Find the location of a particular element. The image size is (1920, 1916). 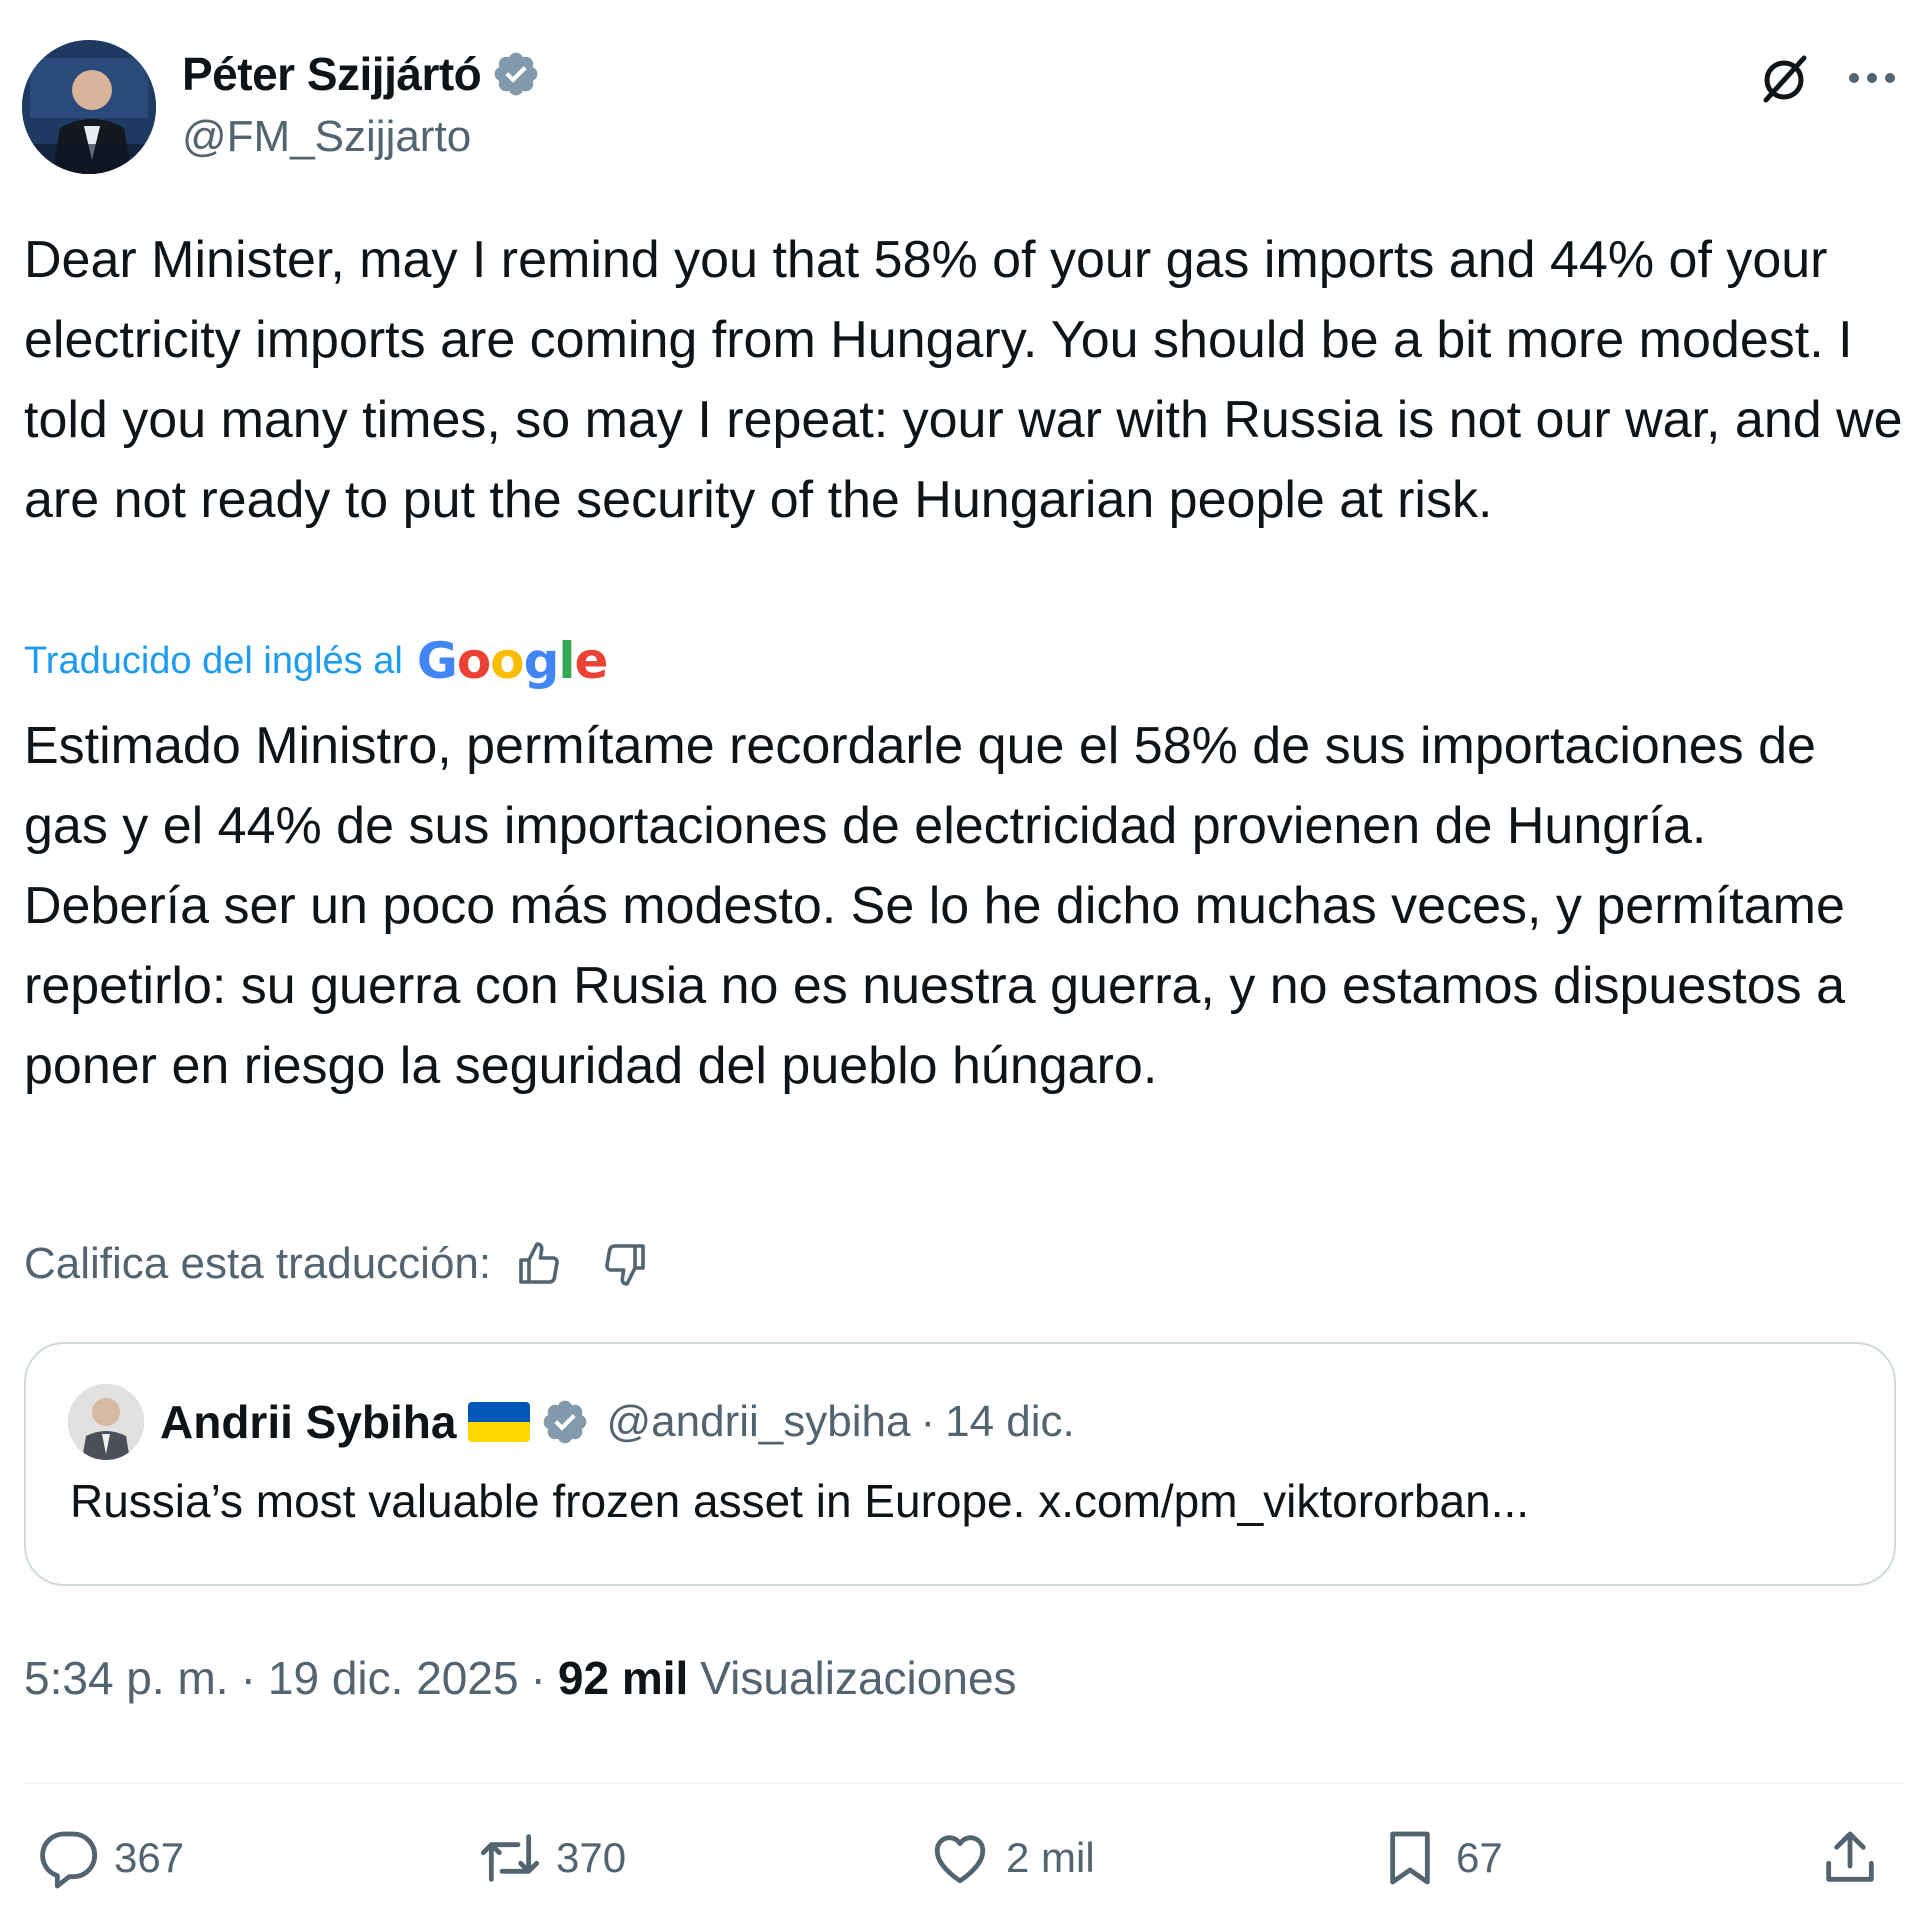

heart-icon is located at coordinates (960, 1858).